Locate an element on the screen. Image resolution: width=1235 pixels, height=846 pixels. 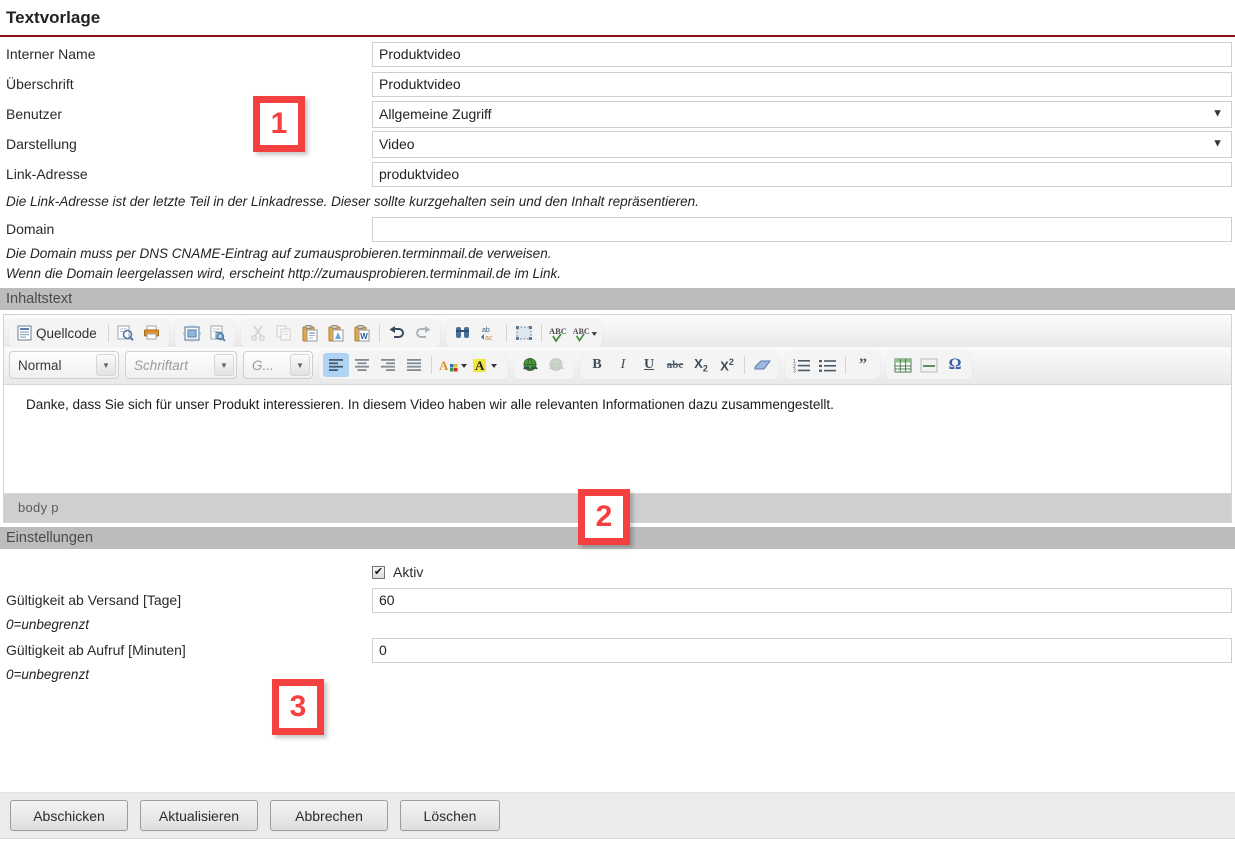
text-color-button: A is located at coordinates (453, 365).